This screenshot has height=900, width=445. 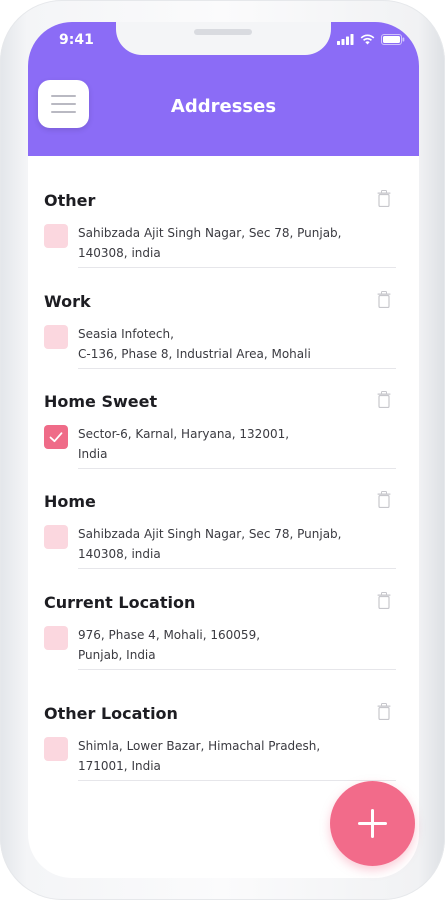 I want to click on address-line-2: Punjab, India, so click(x=117, y=655).